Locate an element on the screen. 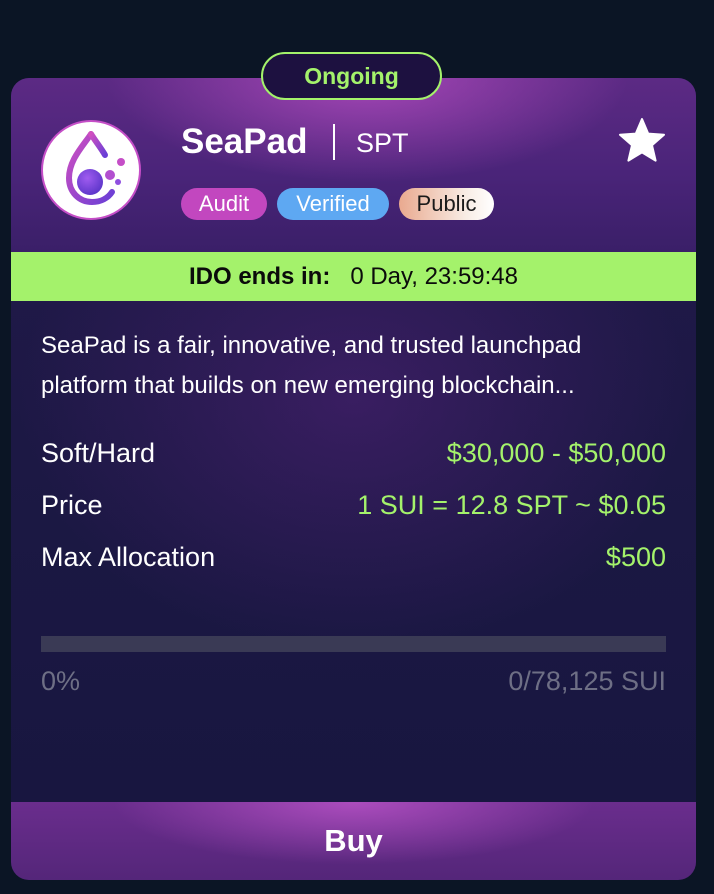 The width and height of the screenshot is (714, 894). progress-amount: 0/78,125 SUI is located at coordinates (587, 681).